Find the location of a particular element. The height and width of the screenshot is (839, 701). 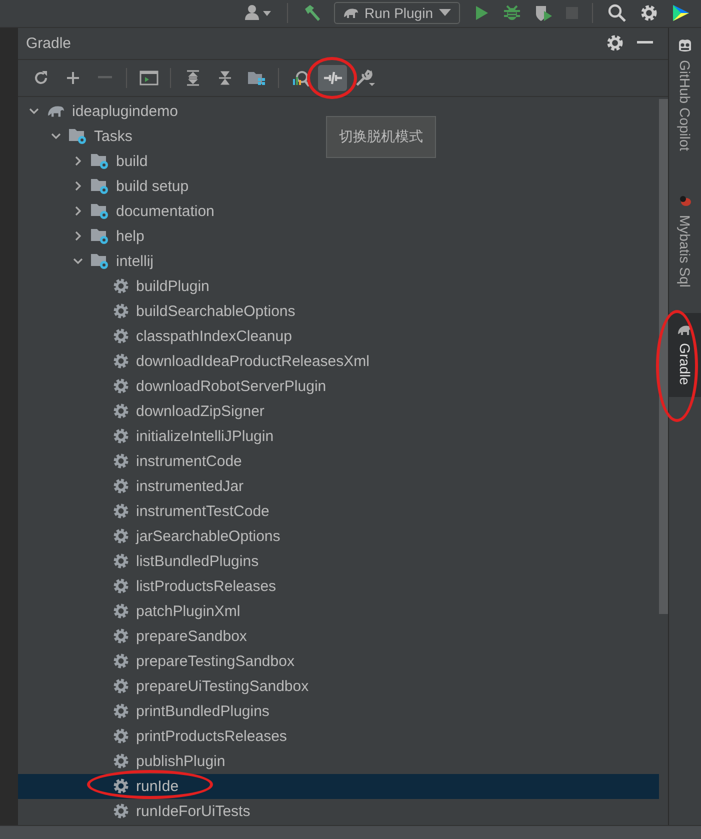

tree-item: downloadRobotServerPlugin is located at coordinates (175, 386).